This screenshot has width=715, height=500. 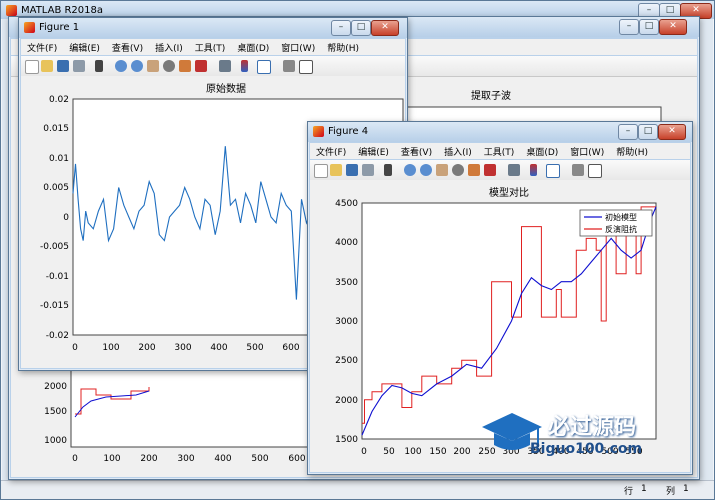 What do you see at coordinates (56, 129) in the screenshot?
I see `fig1-ytick: 0.015` at bounding box center [56, 129].